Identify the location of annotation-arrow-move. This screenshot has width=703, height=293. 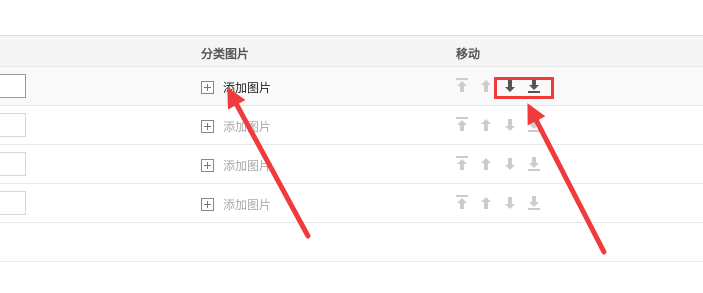
(567, 179).